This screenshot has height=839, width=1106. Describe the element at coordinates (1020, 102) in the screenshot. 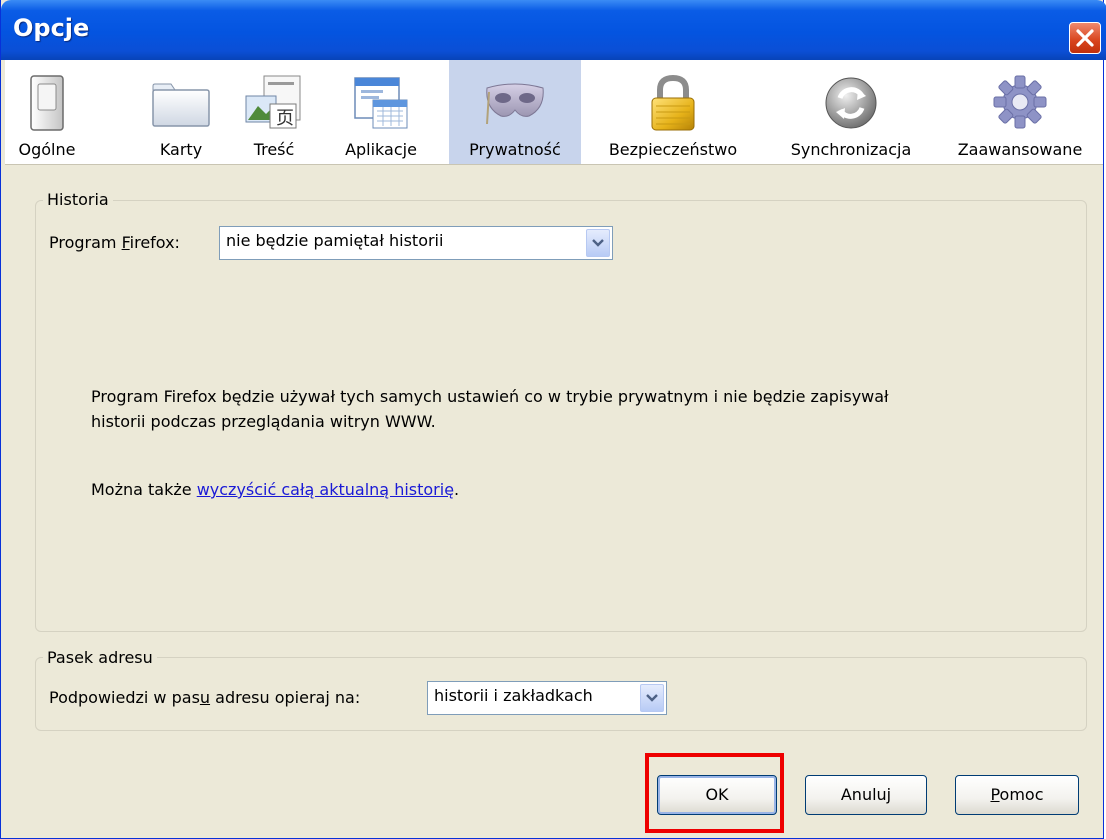

I see `advanced-gear-icon` at that location.